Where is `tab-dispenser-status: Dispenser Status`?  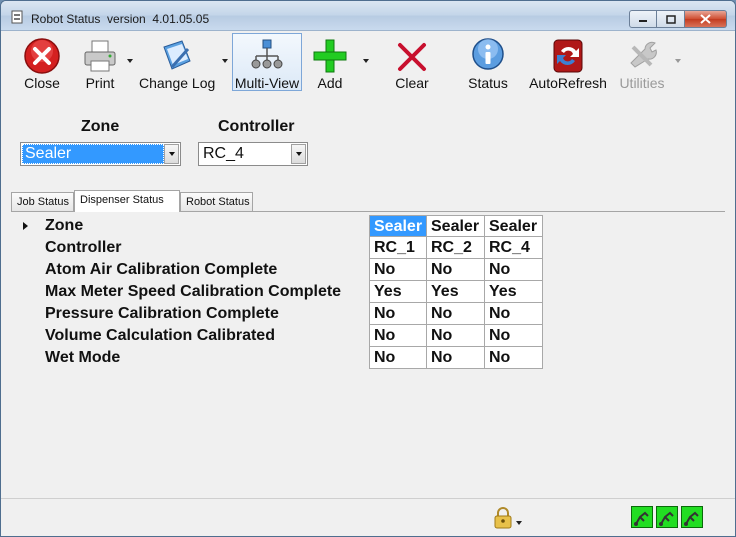
tab-dispenser-status: Dispenser Status is located at coordinates (127, 201).